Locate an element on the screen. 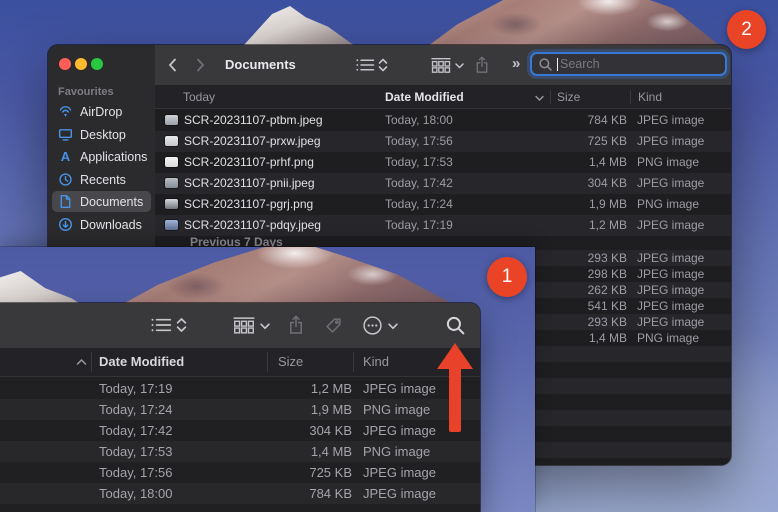  applications-icon: A is located at coordinates (65, 156).